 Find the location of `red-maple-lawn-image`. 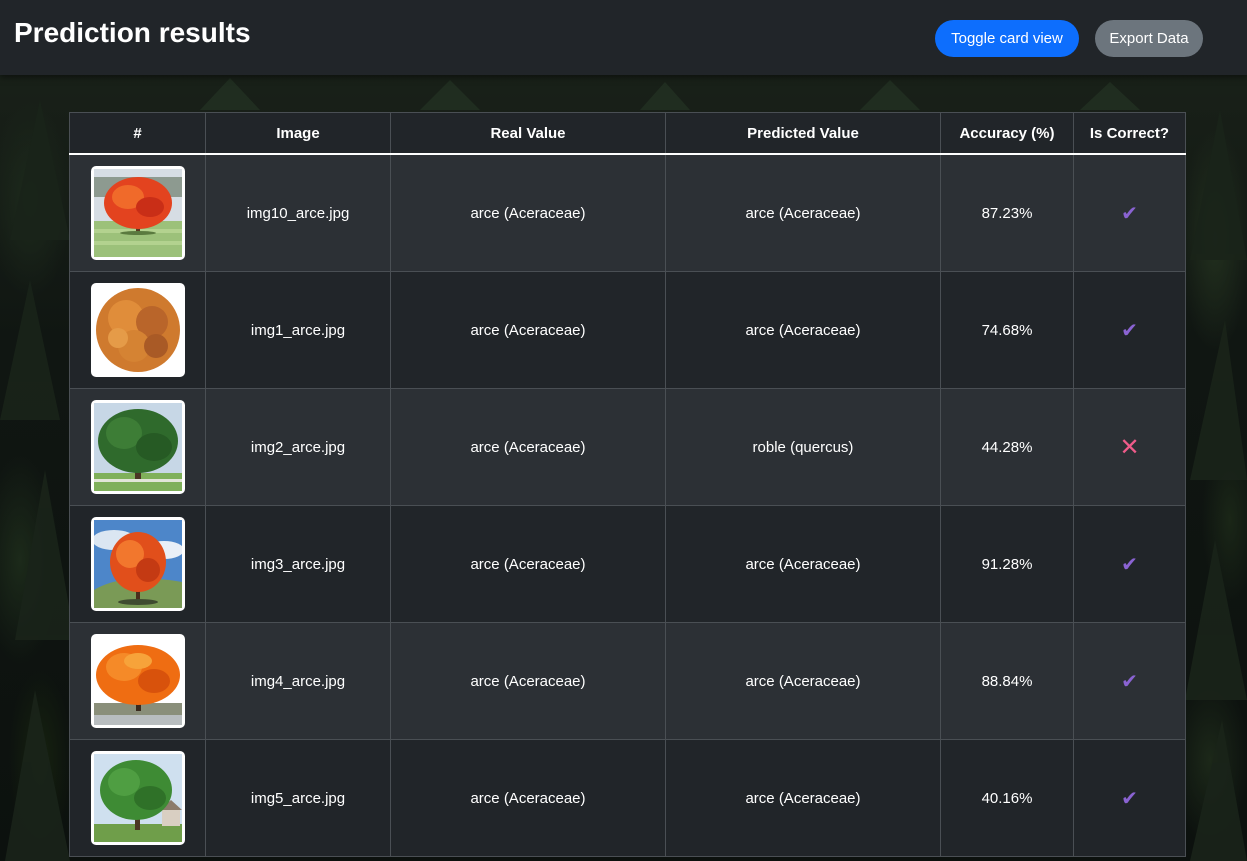

red-maple-lawn-image is located at coordinates (137, 213).